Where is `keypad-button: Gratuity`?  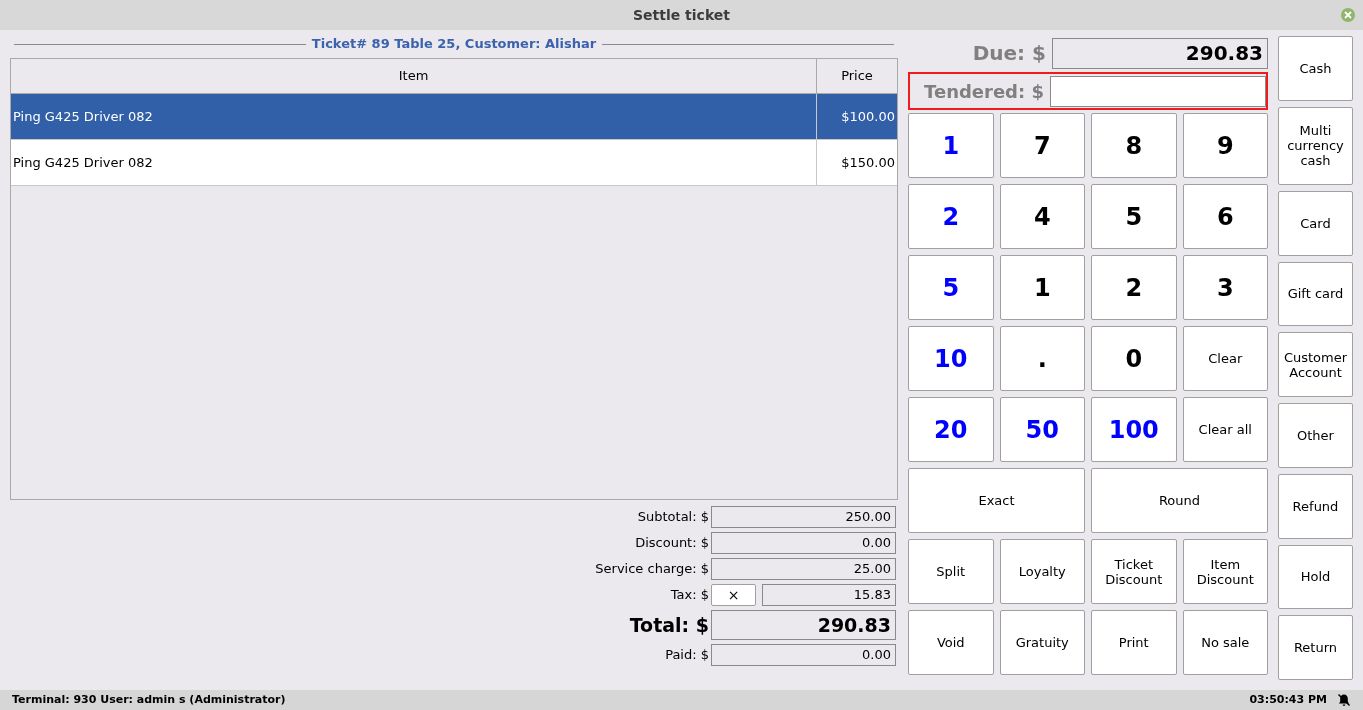
keypad-button: Gratuity is located at coordinates (1042, 642).